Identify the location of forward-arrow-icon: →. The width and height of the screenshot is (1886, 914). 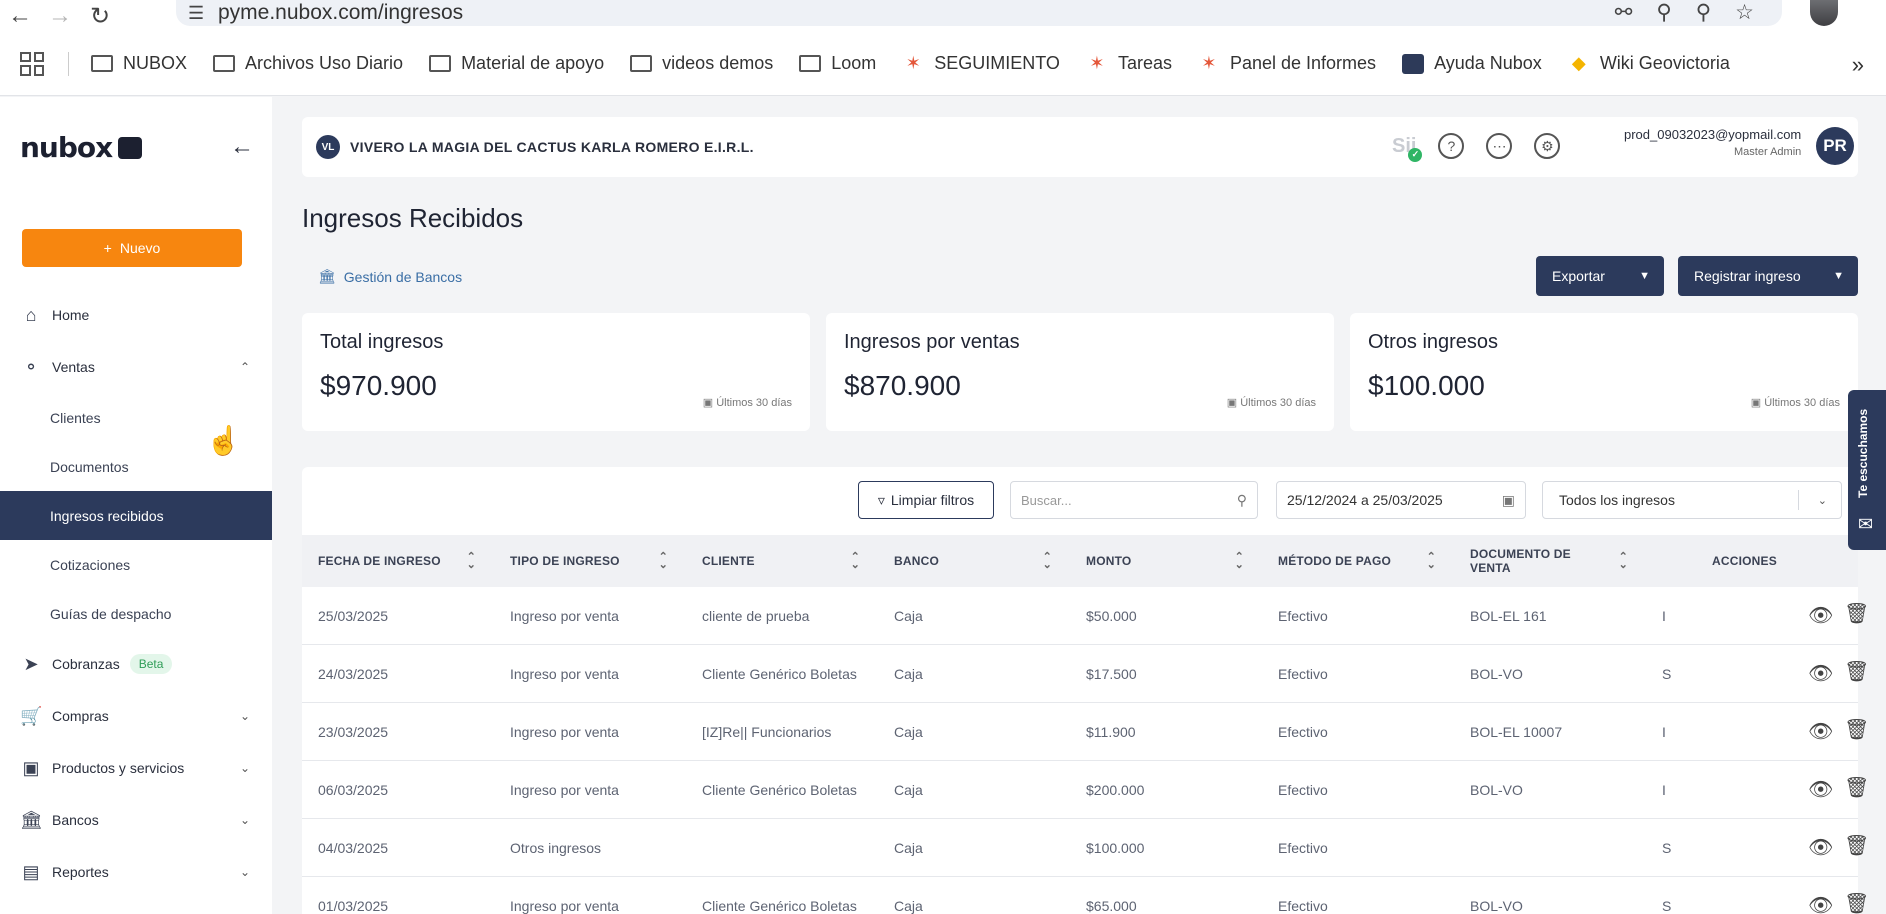
(60, 16).